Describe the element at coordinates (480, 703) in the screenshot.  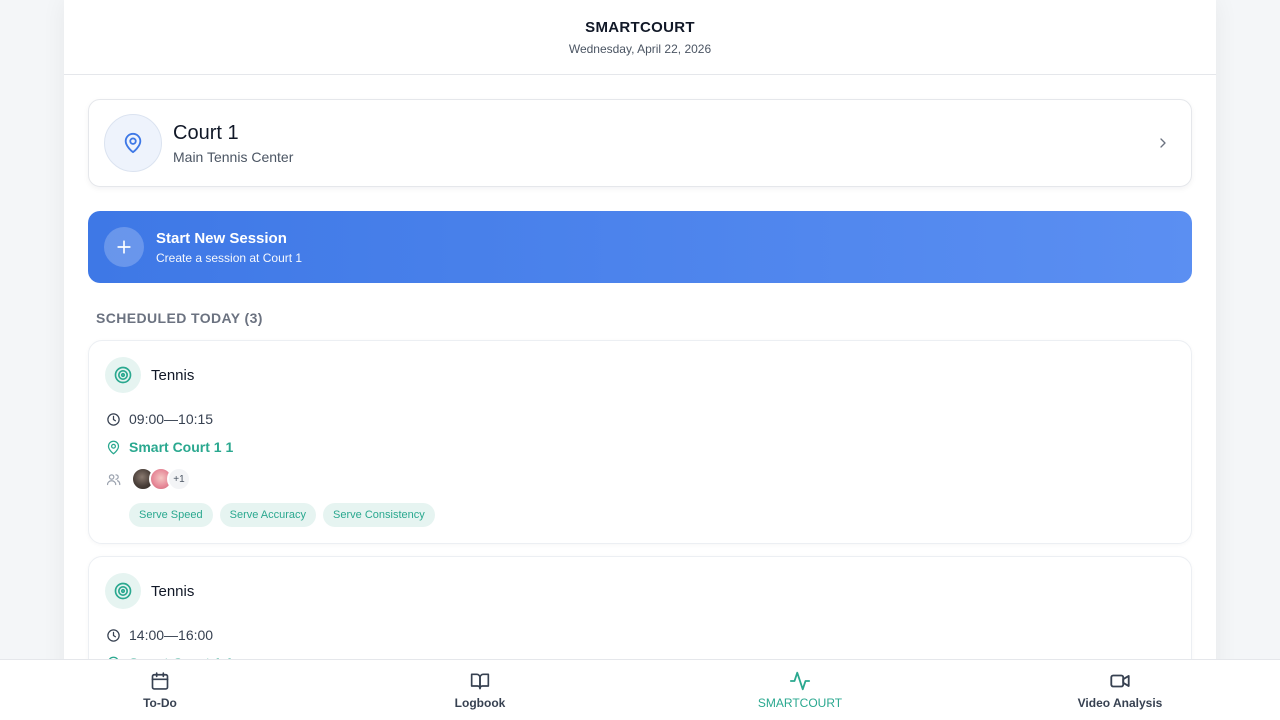
I see `nav-label-logbook: Logbook` at that location.